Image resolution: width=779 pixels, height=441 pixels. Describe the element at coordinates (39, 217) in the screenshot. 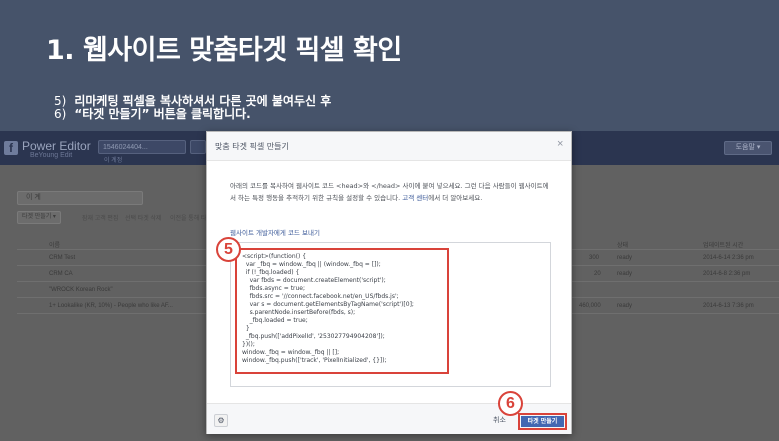

I see `create-audience-dropdown: 타겟 만들기 ▾` at that location.